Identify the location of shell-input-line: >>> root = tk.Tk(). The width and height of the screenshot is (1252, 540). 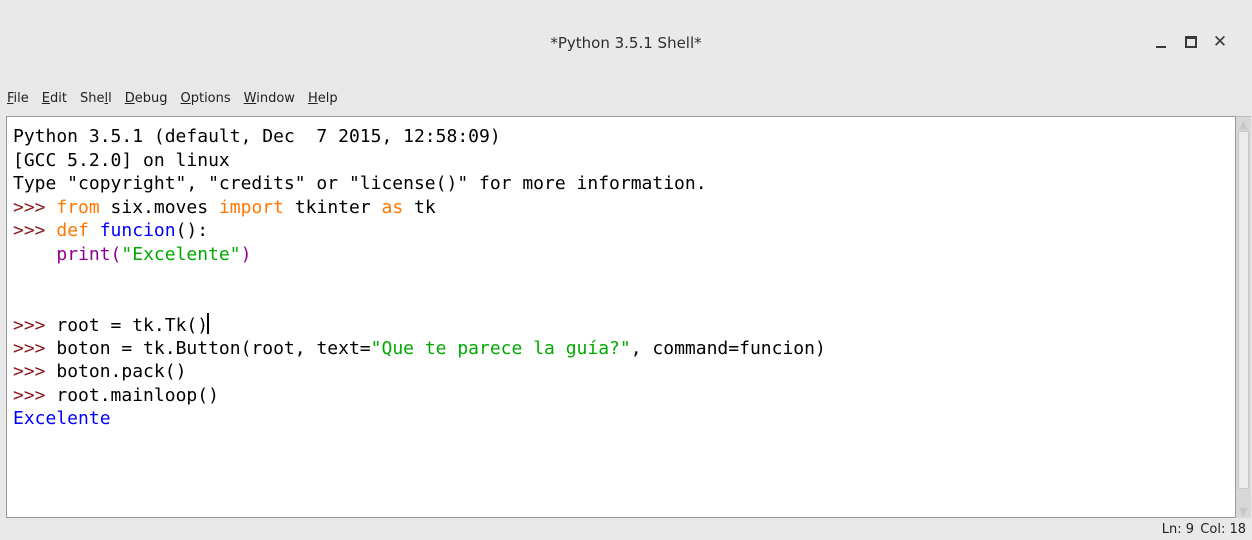
(111, 324).